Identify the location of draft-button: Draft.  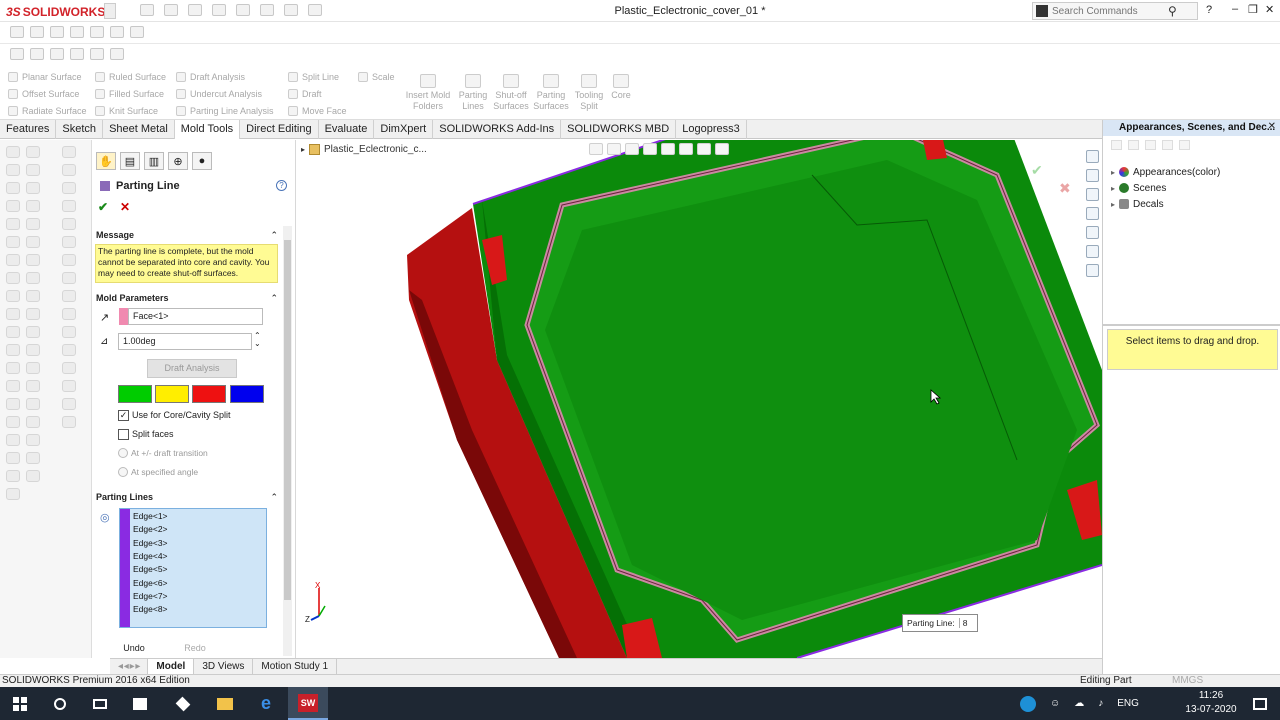
(317, 93).